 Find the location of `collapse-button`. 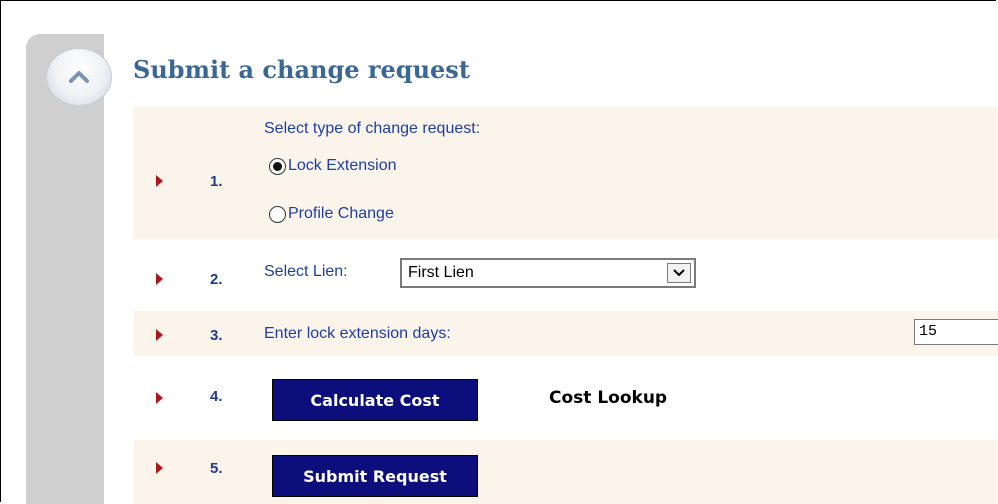

collapse-button is located at coordinates (79, 77).